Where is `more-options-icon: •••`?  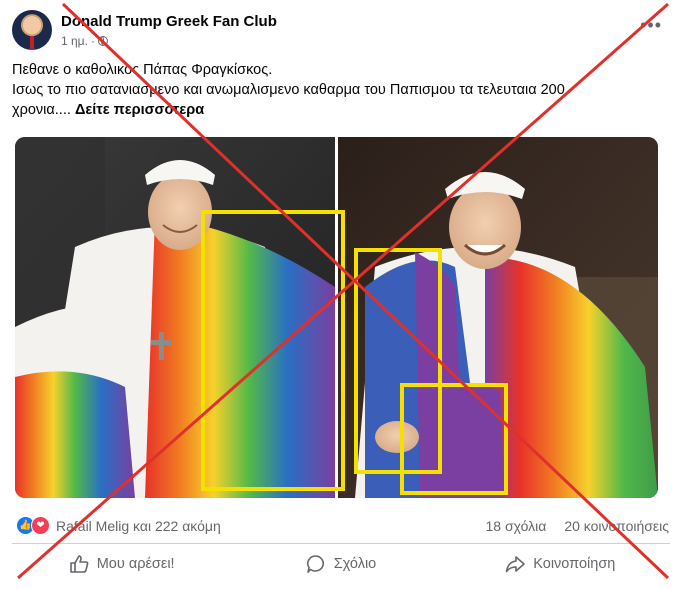
more-options-icon: ••• is located at coordinates (651, 25).